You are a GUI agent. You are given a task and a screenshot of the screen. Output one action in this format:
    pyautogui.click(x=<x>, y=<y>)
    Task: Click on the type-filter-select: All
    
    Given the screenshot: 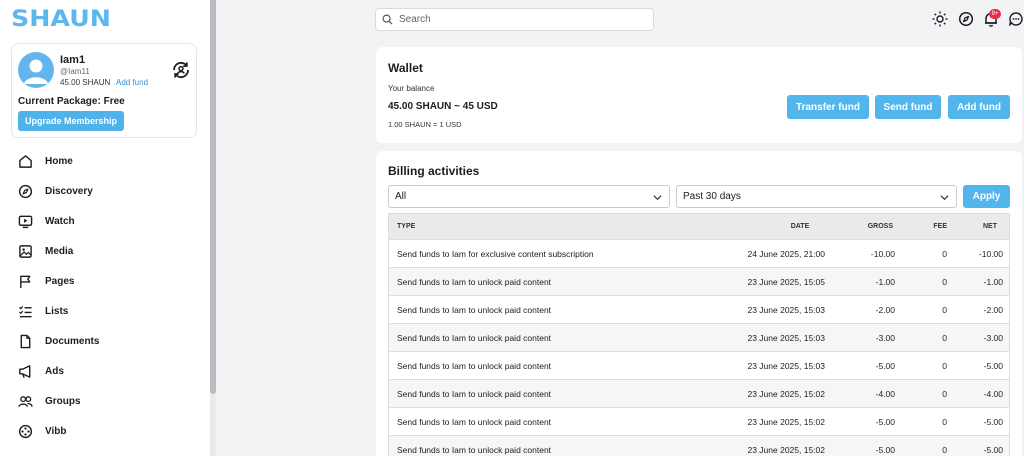 What is the action you would take?
    pyautogui.click(x=529, y=196)
    